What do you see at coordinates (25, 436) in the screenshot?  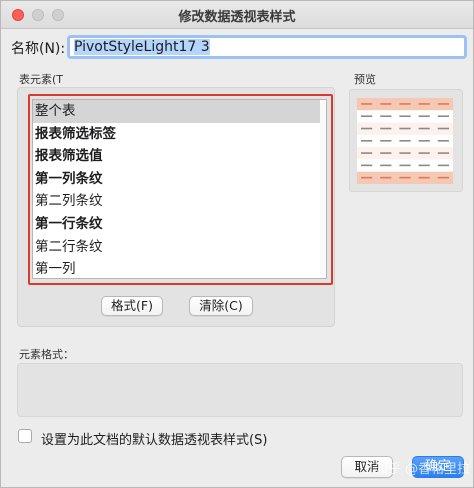 I see `default-style-checkbox` at bounding box center [25, 436].